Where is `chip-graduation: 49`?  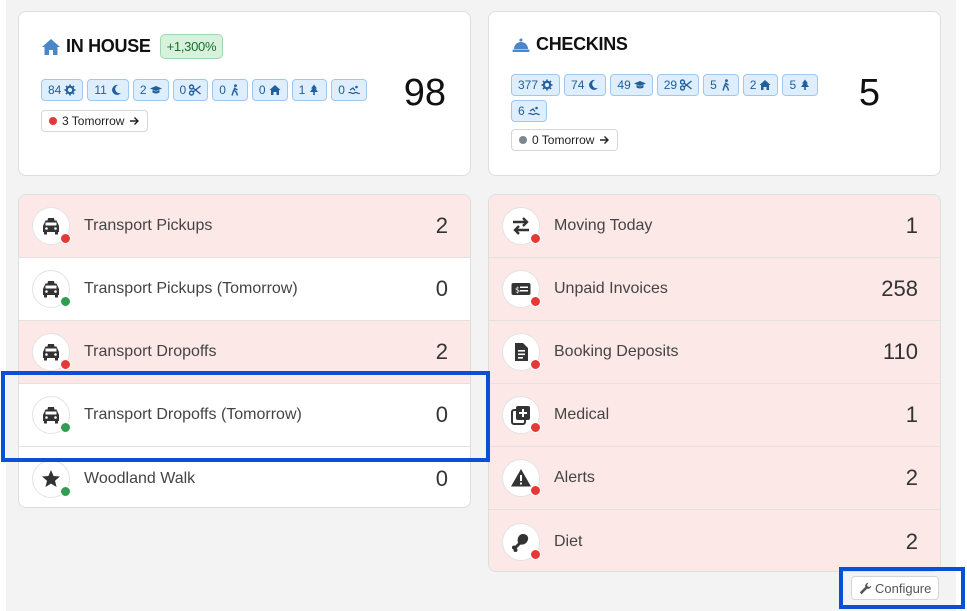
chip-graduation: 49 is located at coordinates (631, 85).